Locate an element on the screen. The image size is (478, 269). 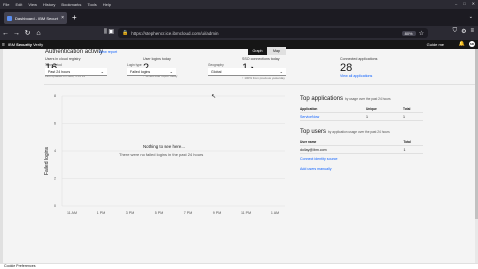
graph-toggle: Graph is located at coordinates (257, 51).